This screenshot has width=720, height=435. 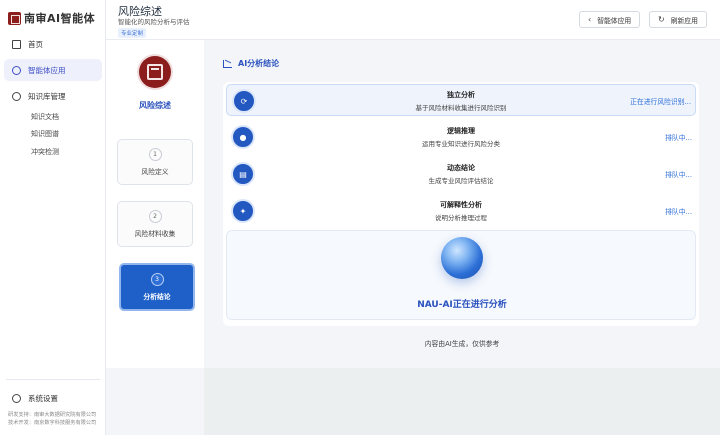 I want to click on ai-orb-icon, so click(x=462, y=258).